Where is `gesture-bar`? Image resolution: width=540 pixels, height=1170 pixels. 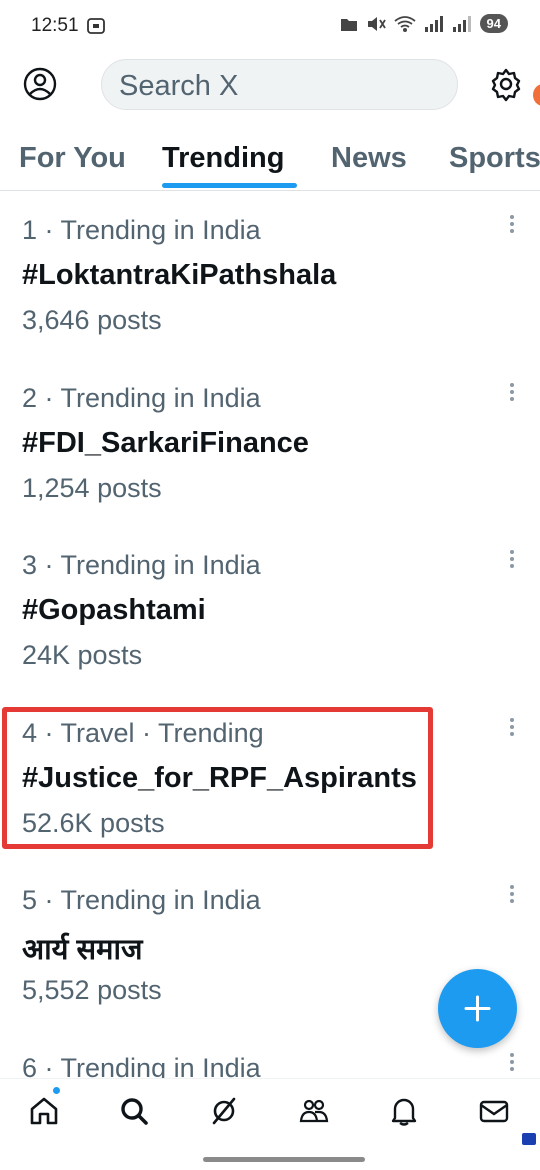 gesture-bar is located at coordinates (284, 1159).